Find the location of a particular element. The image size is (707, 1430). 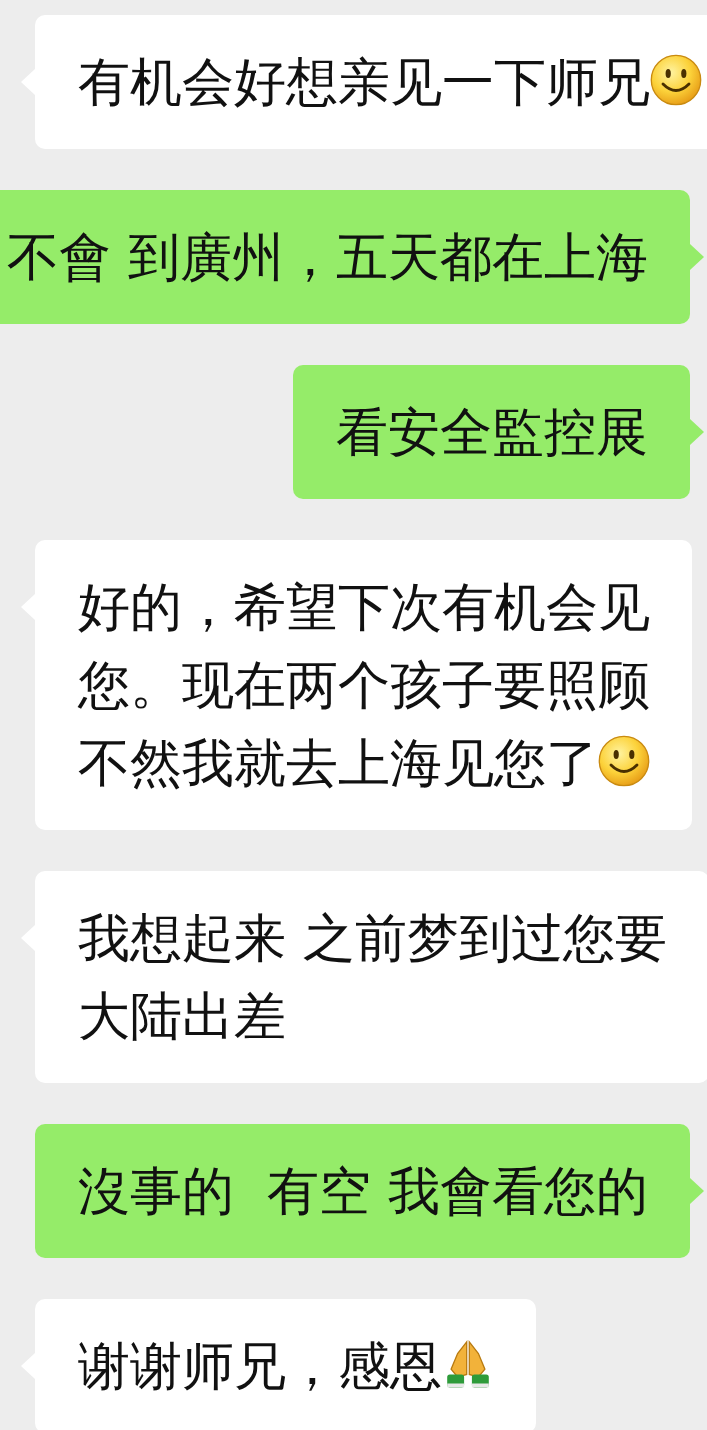

message-text: 有机会好想亲见一下师兄 is located at coordinates (364, 82).